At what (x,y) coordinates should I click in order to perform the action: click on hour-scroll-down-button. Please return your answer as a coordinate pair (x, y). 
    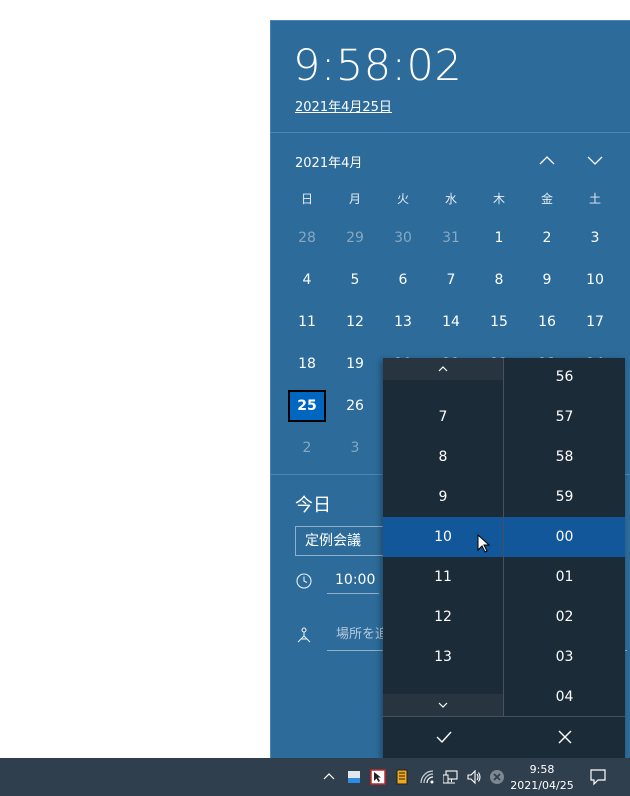
    Looking at the image, I should click on (443, 705).